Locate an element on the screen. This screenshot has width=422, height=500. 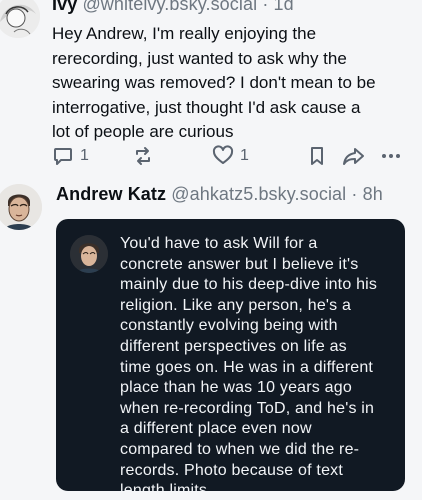
image-text-line: religion. Like any person, he's a is located at coordinates (236, 305).